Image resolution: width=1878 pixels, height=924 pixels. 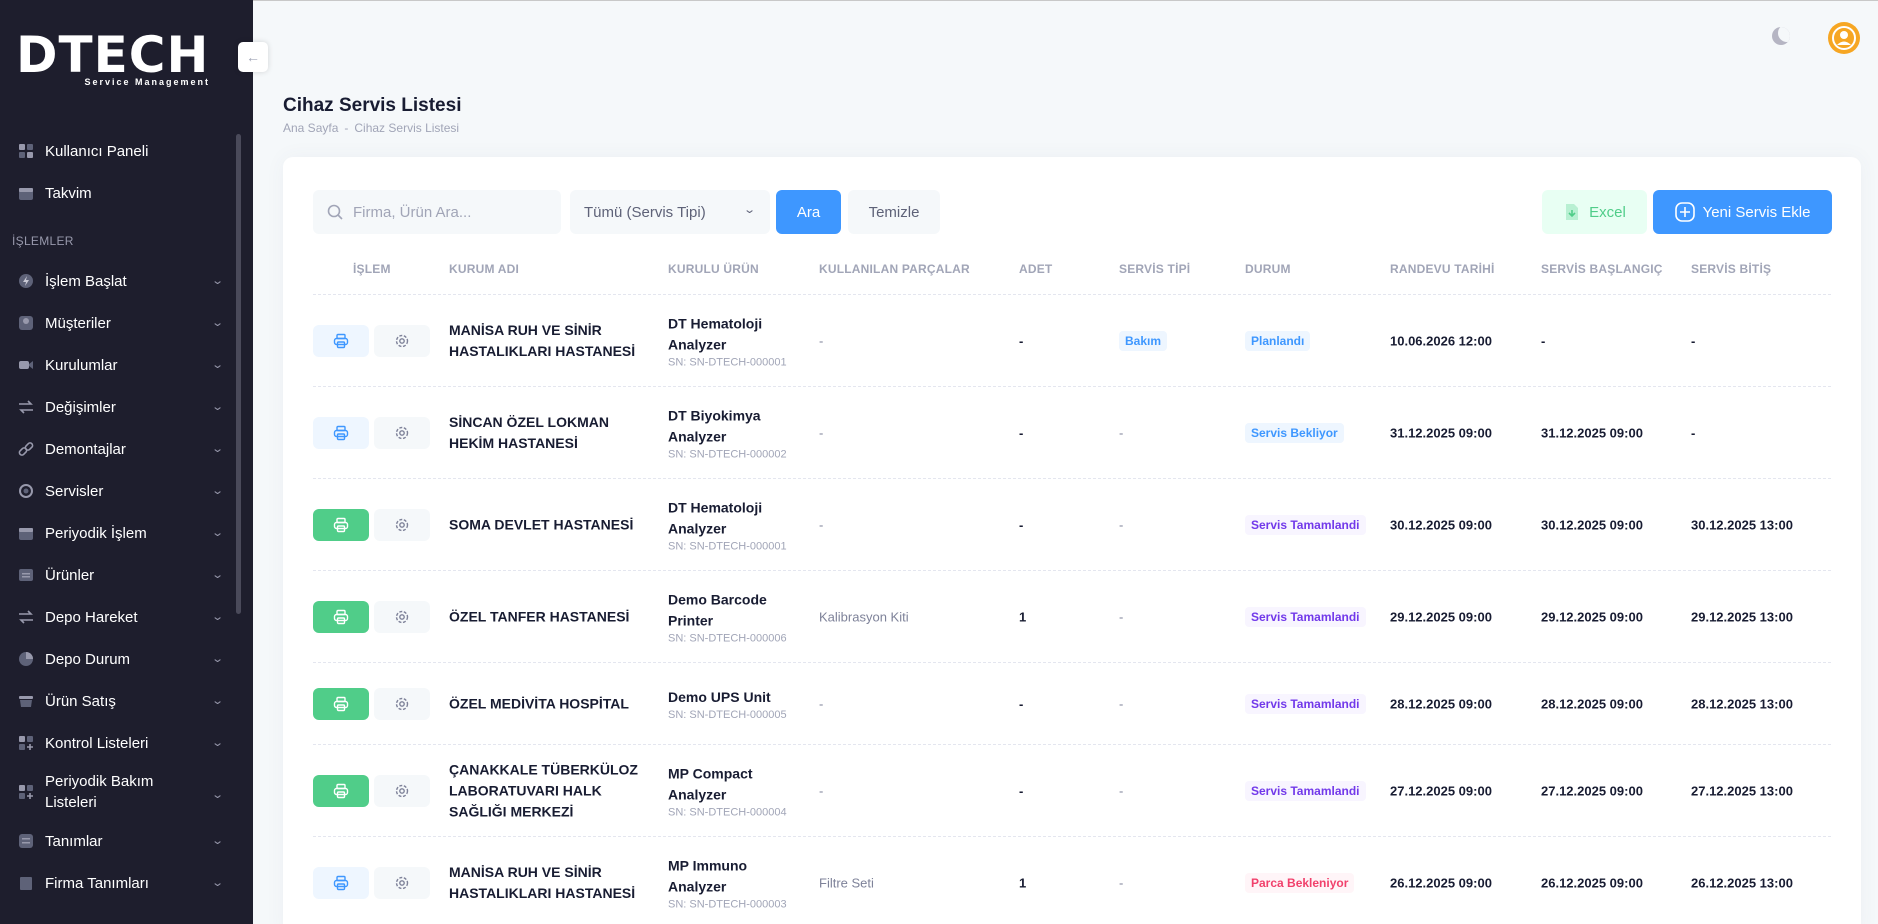 What do you see at coordinates (253, 57) in the screenshot?
I see `sidebar-toggle-button: ←` at bounding box center [253, 57].